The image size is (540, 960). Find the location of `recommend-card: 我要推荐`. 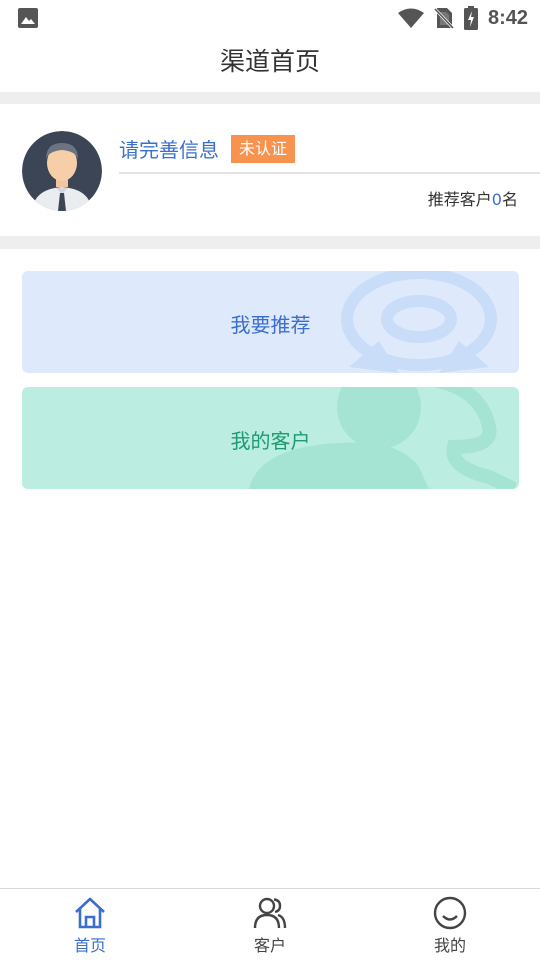

recommend-card: 我要推荐 is located at coordinates (270, 322).